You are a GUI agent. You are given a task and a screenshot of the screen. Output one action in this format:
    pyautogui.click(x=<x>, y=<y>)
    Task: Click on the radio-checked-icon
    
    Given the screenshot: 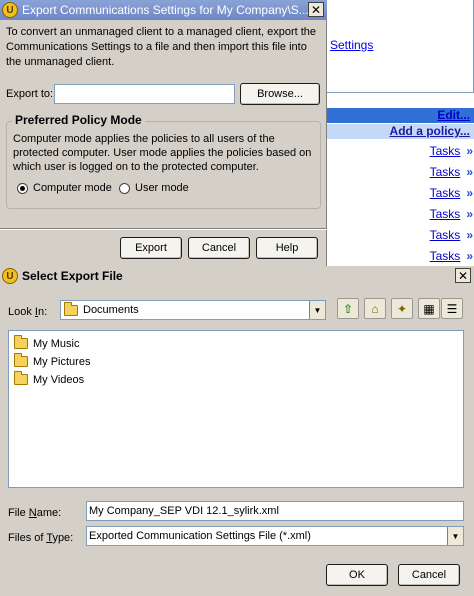 What is the action you would take?
    pyautogui.click(x=22, y=188)
    